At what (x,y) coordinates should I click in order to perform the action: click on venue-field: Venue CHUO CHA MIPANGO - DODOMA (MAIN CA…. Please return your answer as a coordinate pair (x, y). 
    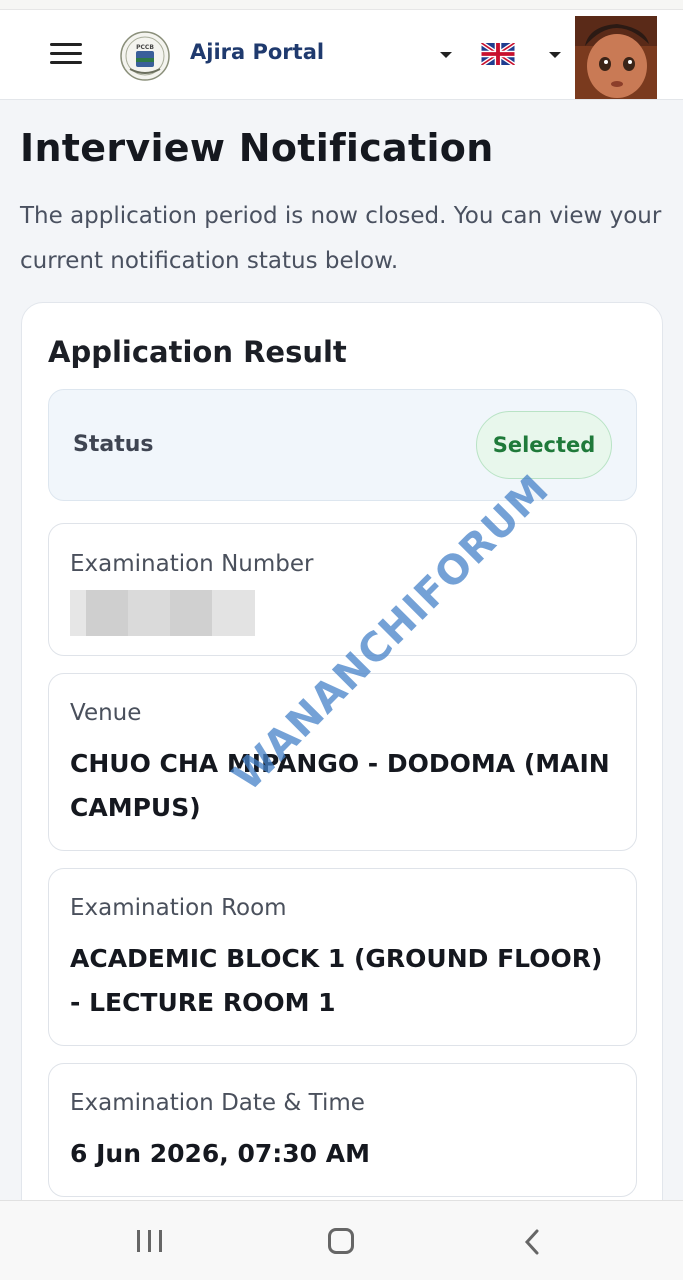
    Looking at the image, I should click on (342, 762).